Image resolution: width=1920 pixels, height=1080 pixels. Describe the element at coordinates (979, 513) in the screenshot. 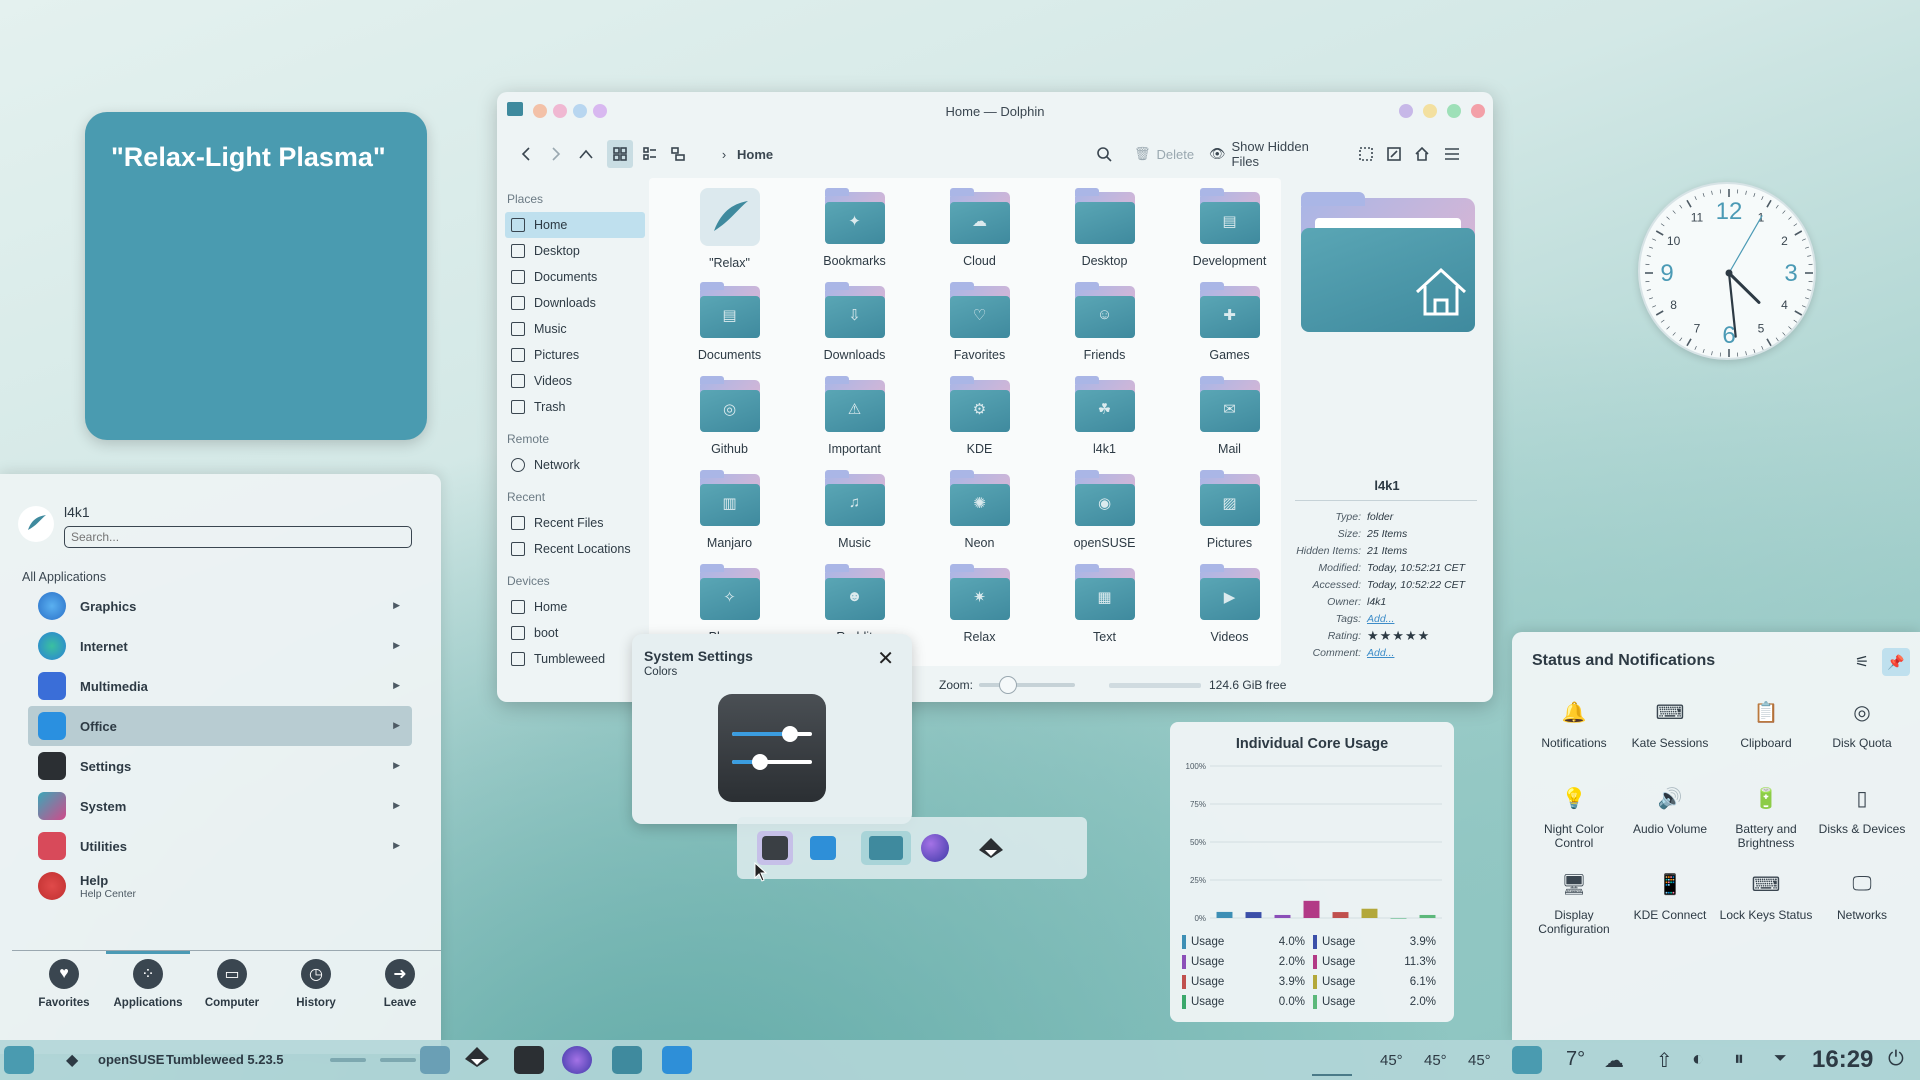

I see `file-item: ✺ Neon` at that location.